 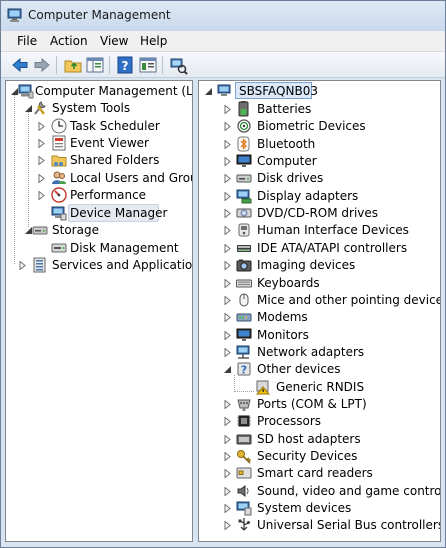 What do you see at coordinates (319, 508) in the screenshot?
I see `device-category-system-devices: System devices` at bounding box center [319, 508].